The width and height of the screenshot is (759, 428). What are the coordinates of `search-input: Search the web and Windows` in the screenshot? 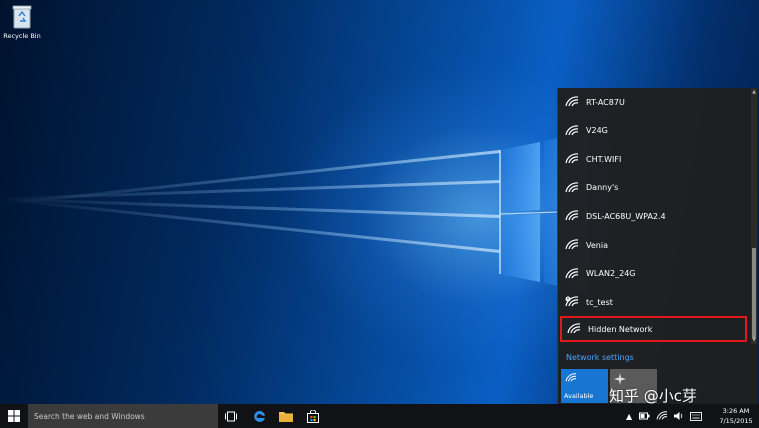 It's located at (123, 416).